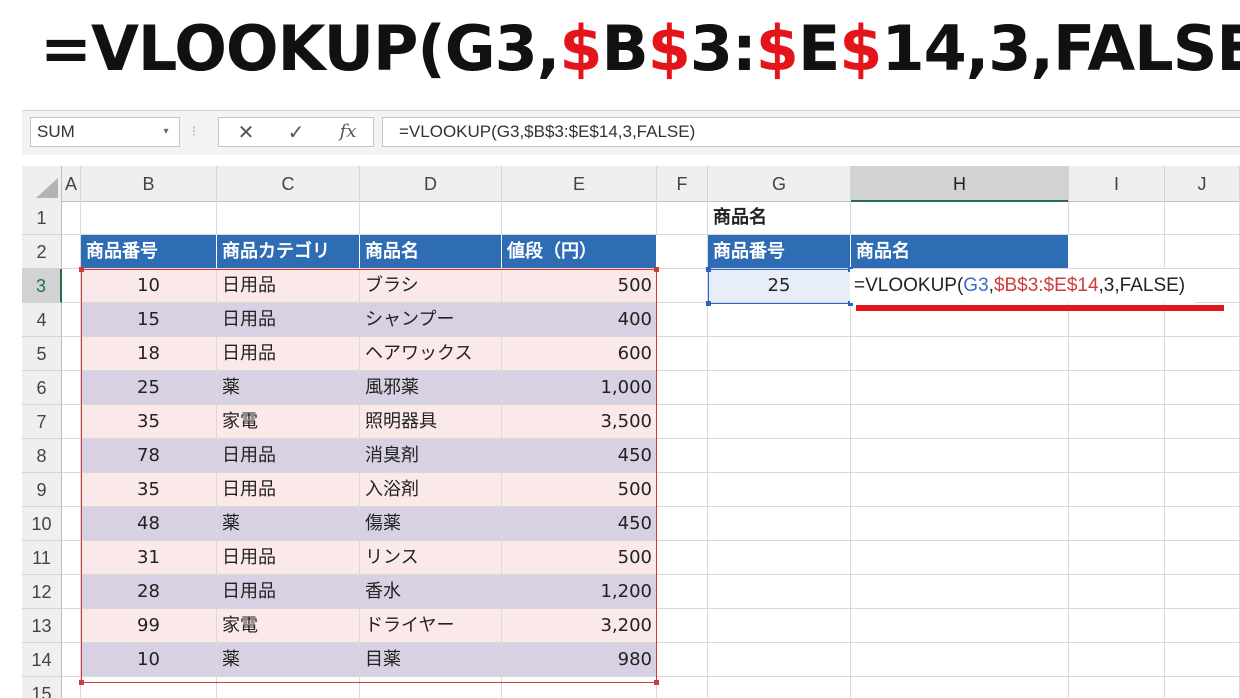 Image resolution: width=1240 pixels, height=698 pixels. Describe the element at coordinates (1202, 660) in the screenshot. I see `cell-j14` at that location.